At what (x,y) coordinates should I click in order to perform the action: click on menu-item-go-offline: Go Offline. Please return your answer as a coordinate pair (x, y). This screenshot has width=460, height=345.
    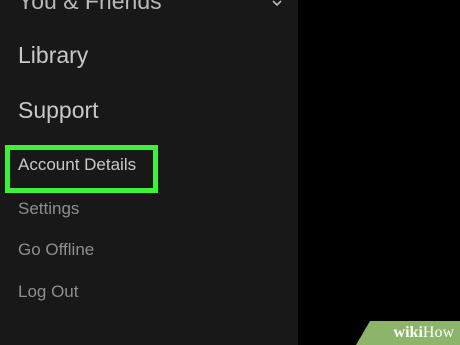
    Looking at the image, I should click on (56, 250).